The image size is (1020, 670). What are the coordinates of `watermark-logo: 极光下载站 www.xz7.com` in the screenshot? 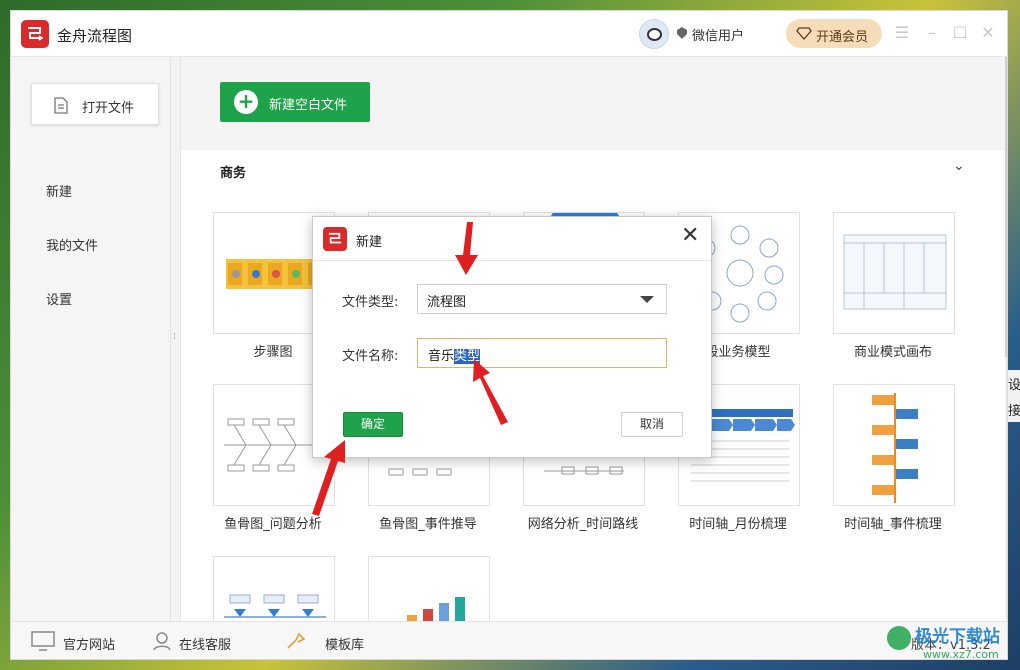 It's located at (943, 643).